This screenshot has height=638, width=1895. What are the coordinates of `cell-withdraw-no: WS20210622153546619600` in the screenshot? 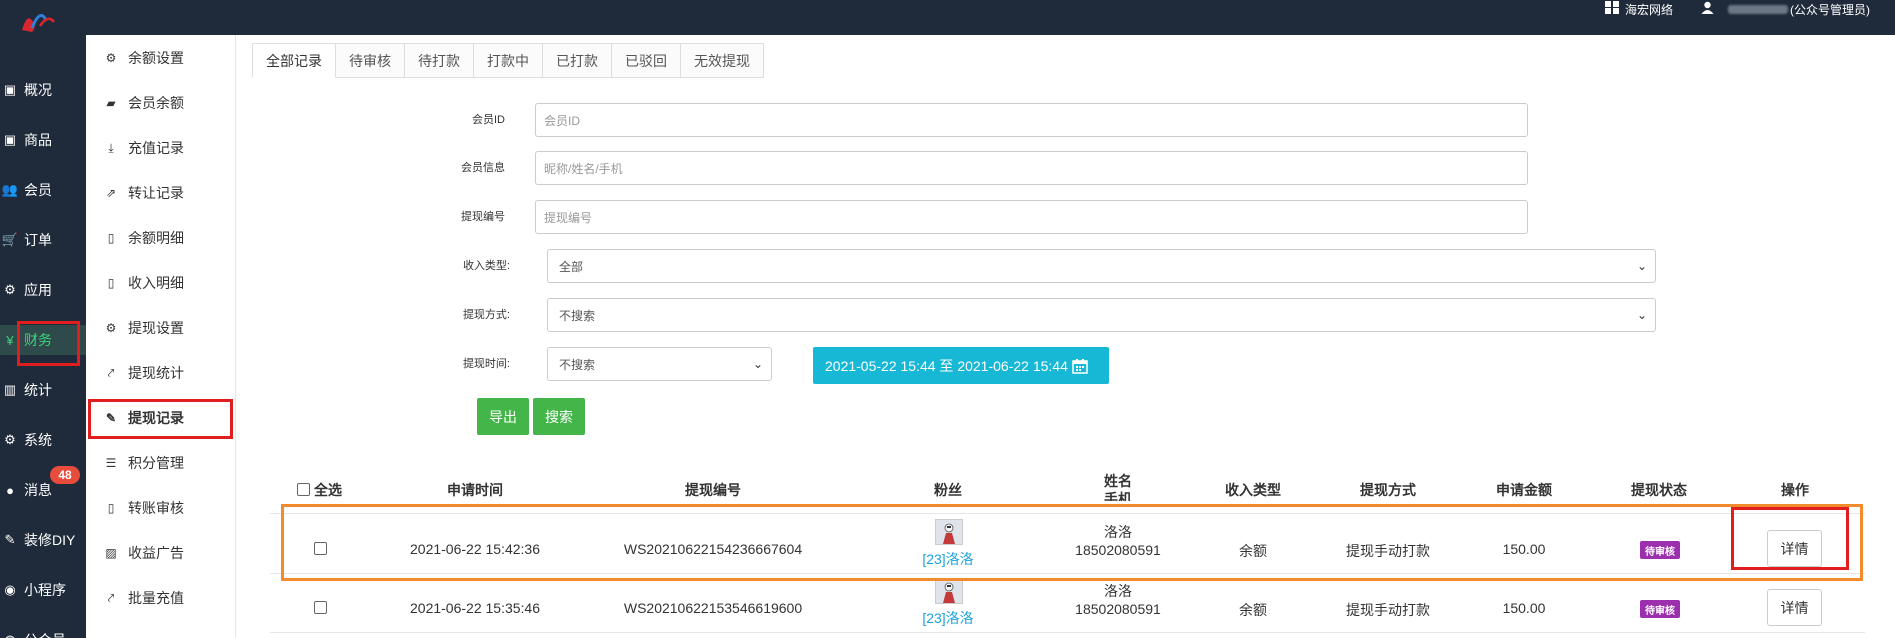 It's located at (713, 608).